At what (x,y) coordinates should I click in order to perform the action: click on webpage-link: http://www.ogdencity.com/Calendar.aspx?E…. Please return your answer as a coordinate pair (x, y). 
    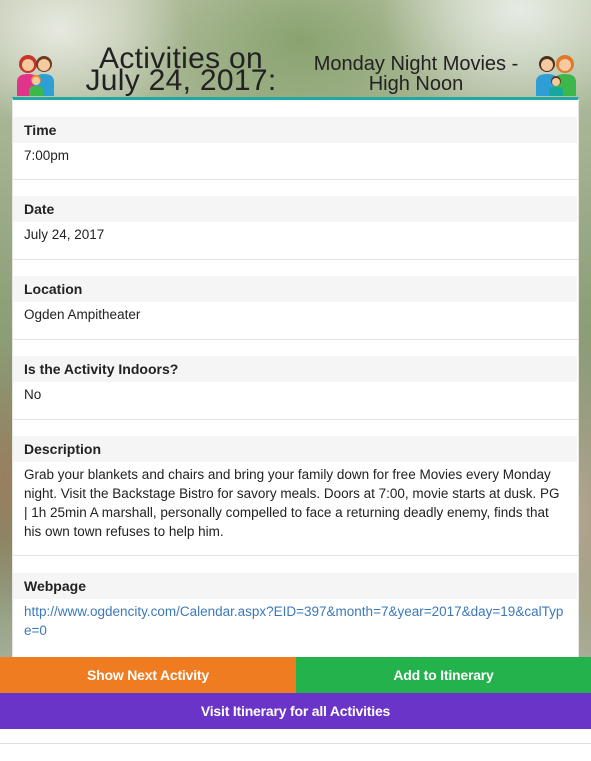
    Looking at the image, I should click on (294, 621).